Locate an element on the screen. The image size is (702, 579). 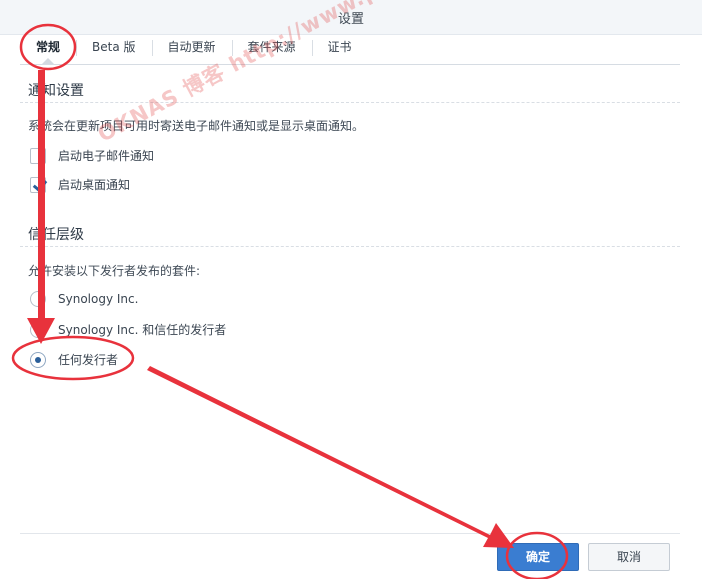
trust-synology-radio is located at coordinates (38, 299).